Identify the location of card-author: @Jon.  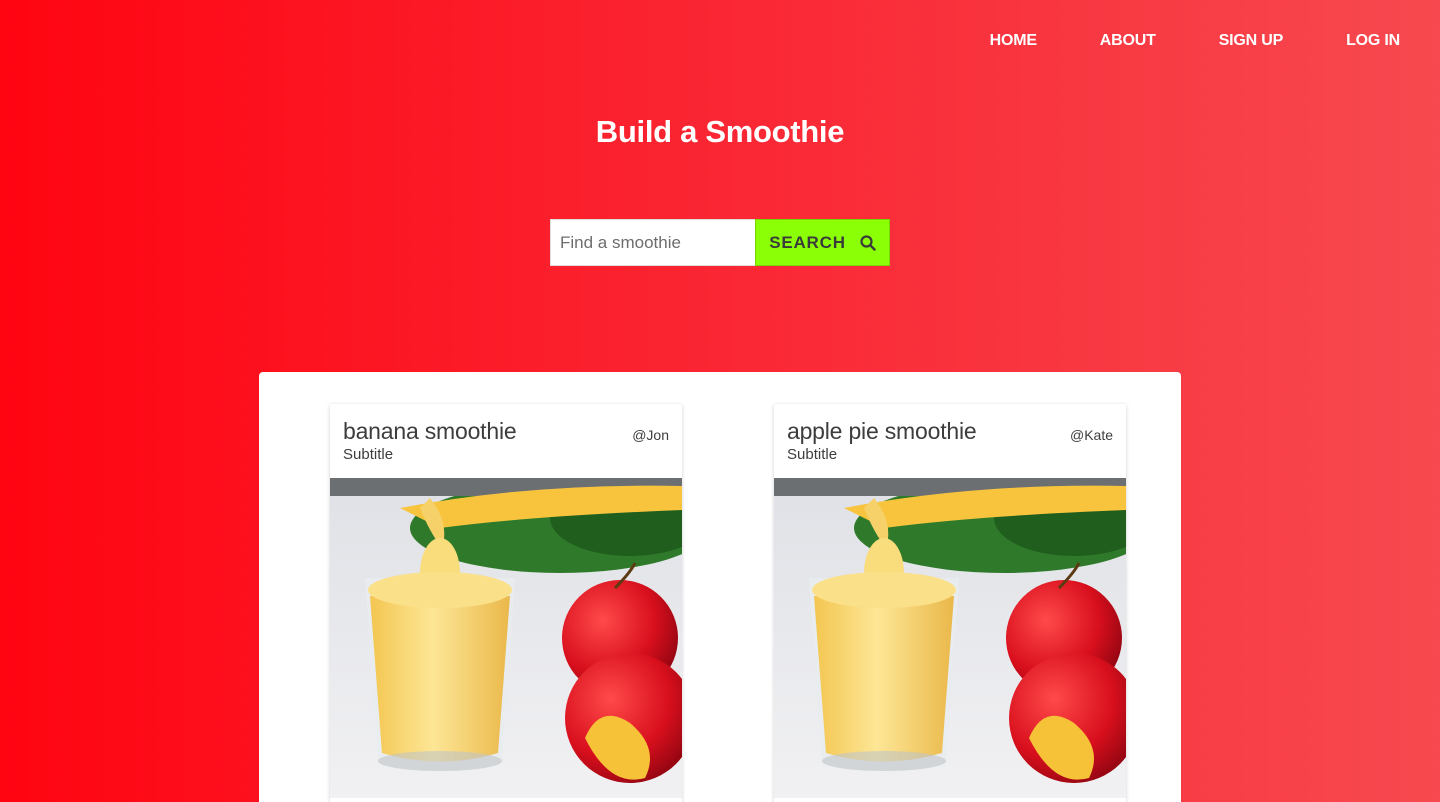
(650, 435).